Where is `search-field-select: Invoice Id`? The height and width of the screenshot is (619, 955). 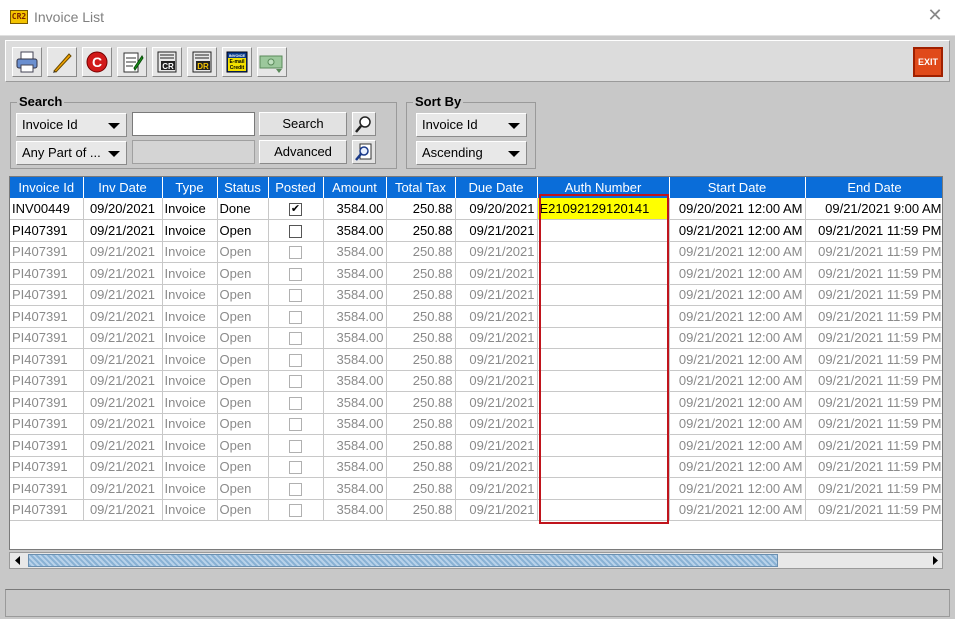 search-field-select: Invoice Id is located at coordinates (71, 125).